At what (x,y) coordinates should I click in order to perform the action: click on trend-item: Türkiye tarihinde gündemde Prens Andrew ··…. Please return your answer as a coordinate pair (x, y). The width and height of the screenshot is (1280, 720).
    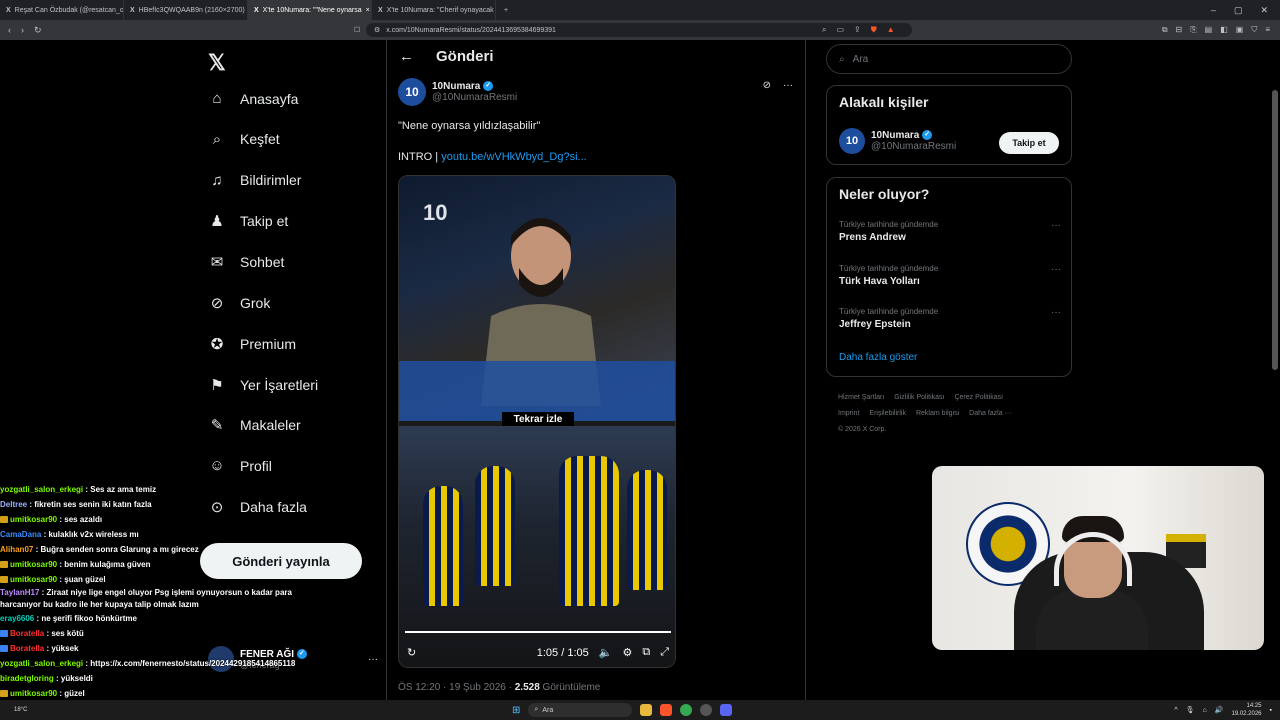
    Looking at the image, I should click on (950, 231).